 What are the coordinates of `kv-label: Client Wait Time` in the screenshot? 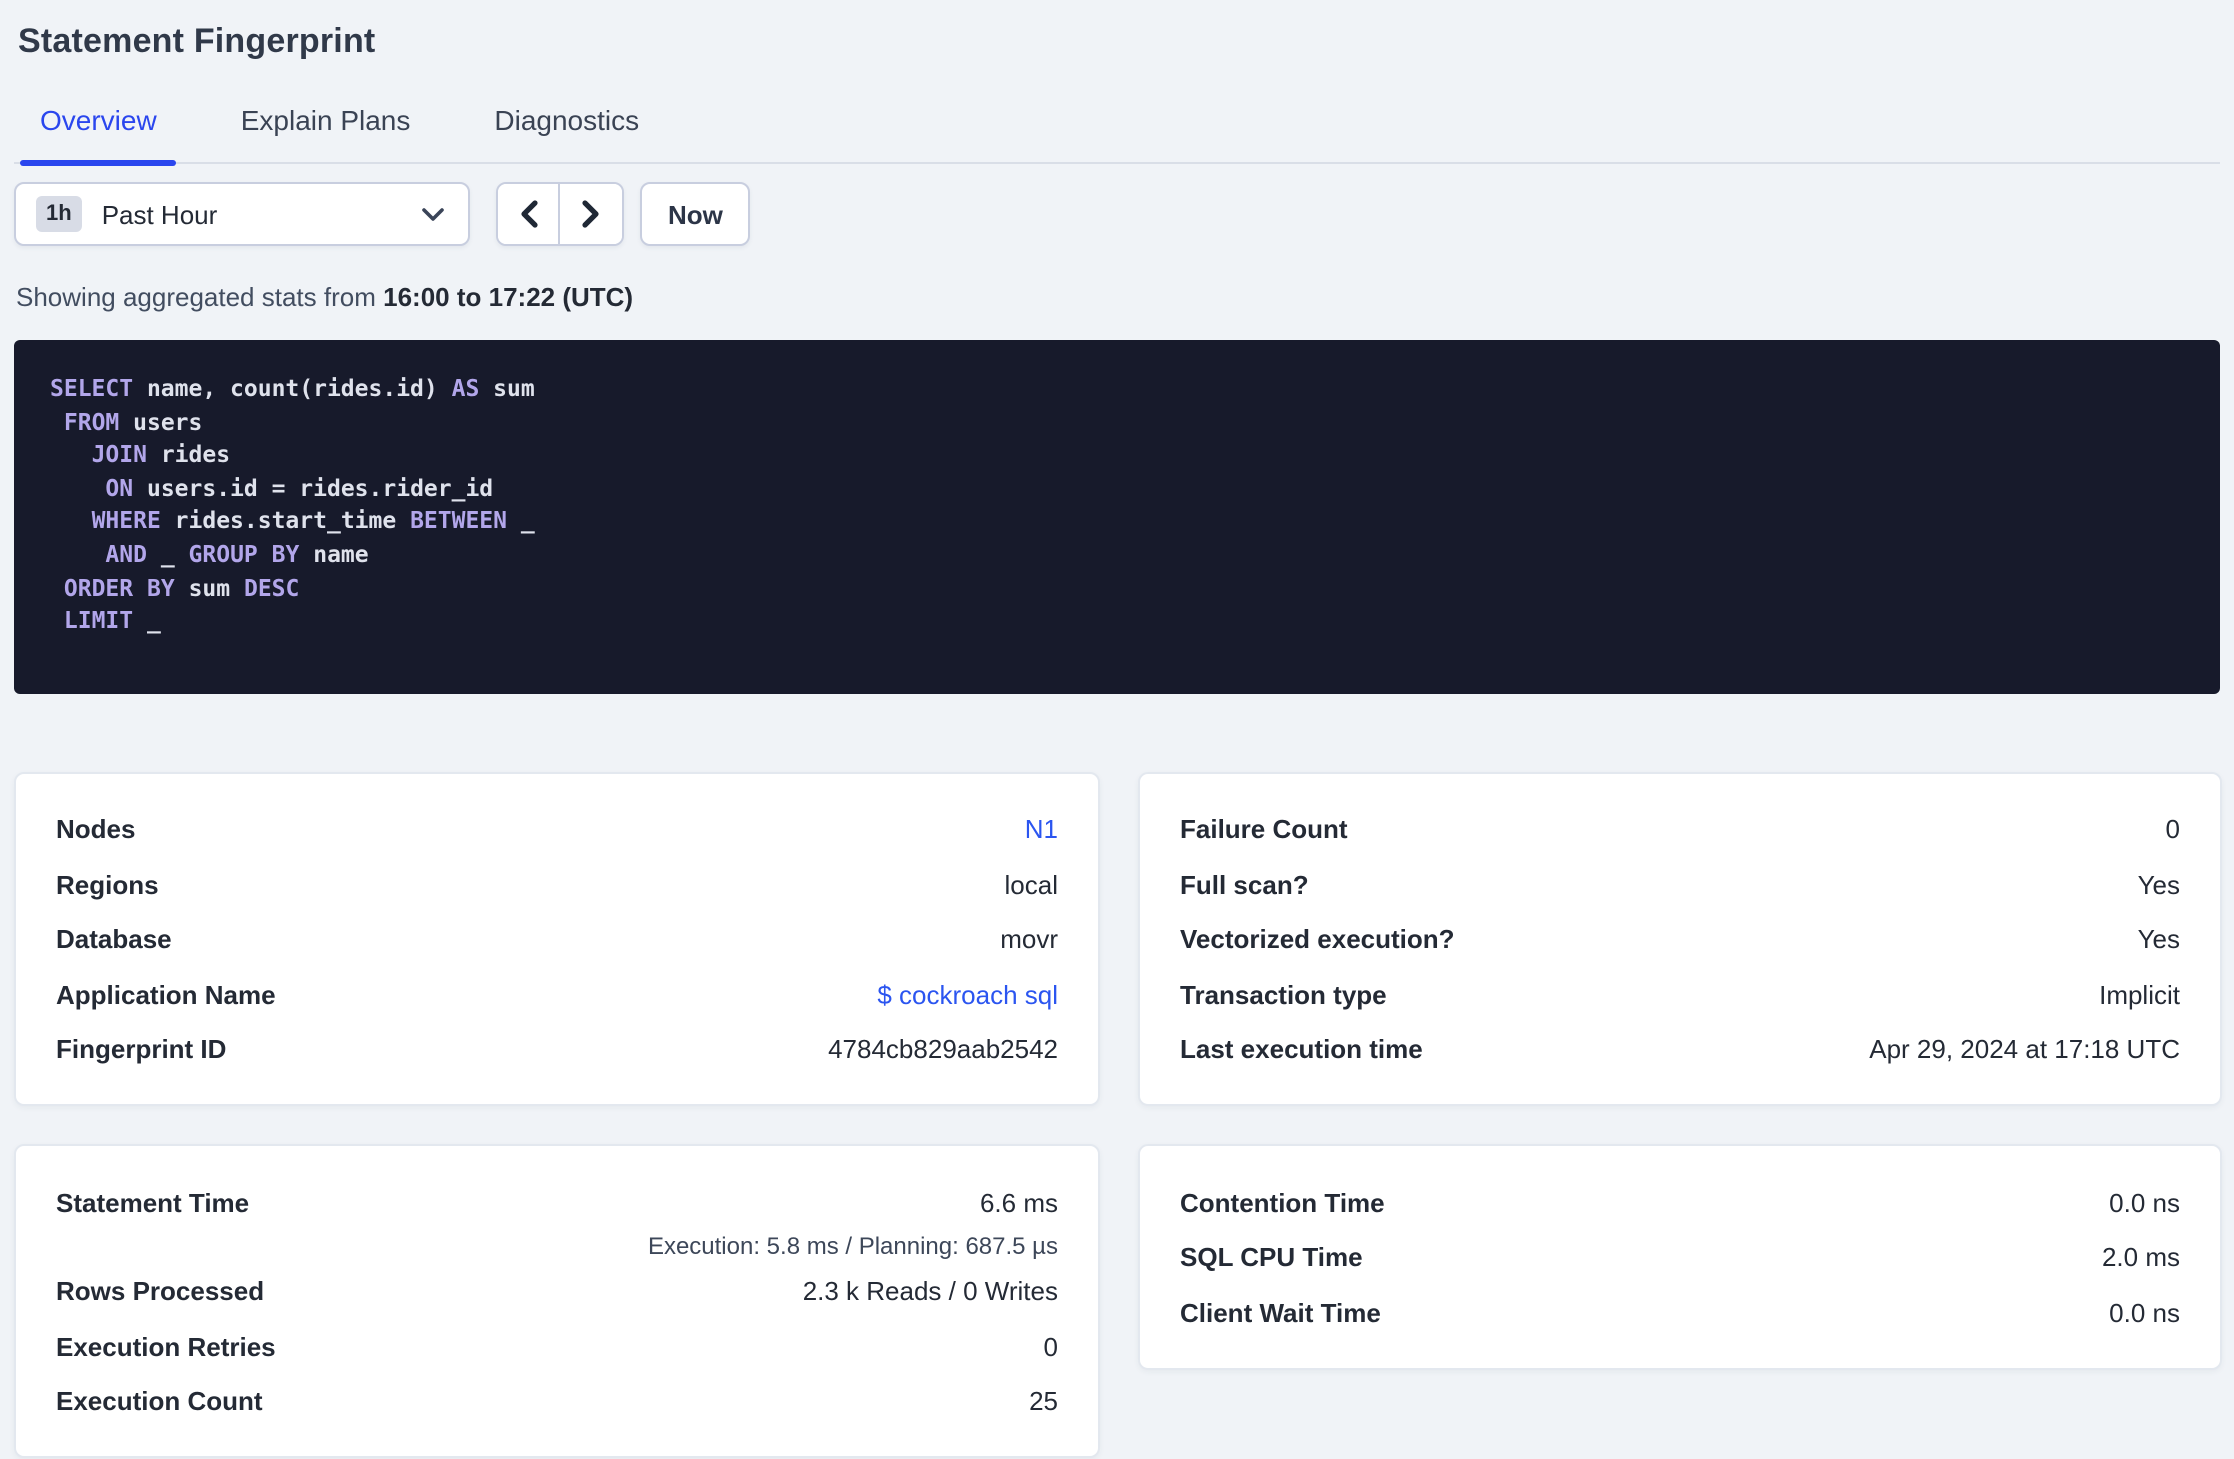 It's located at (1280, 1312).